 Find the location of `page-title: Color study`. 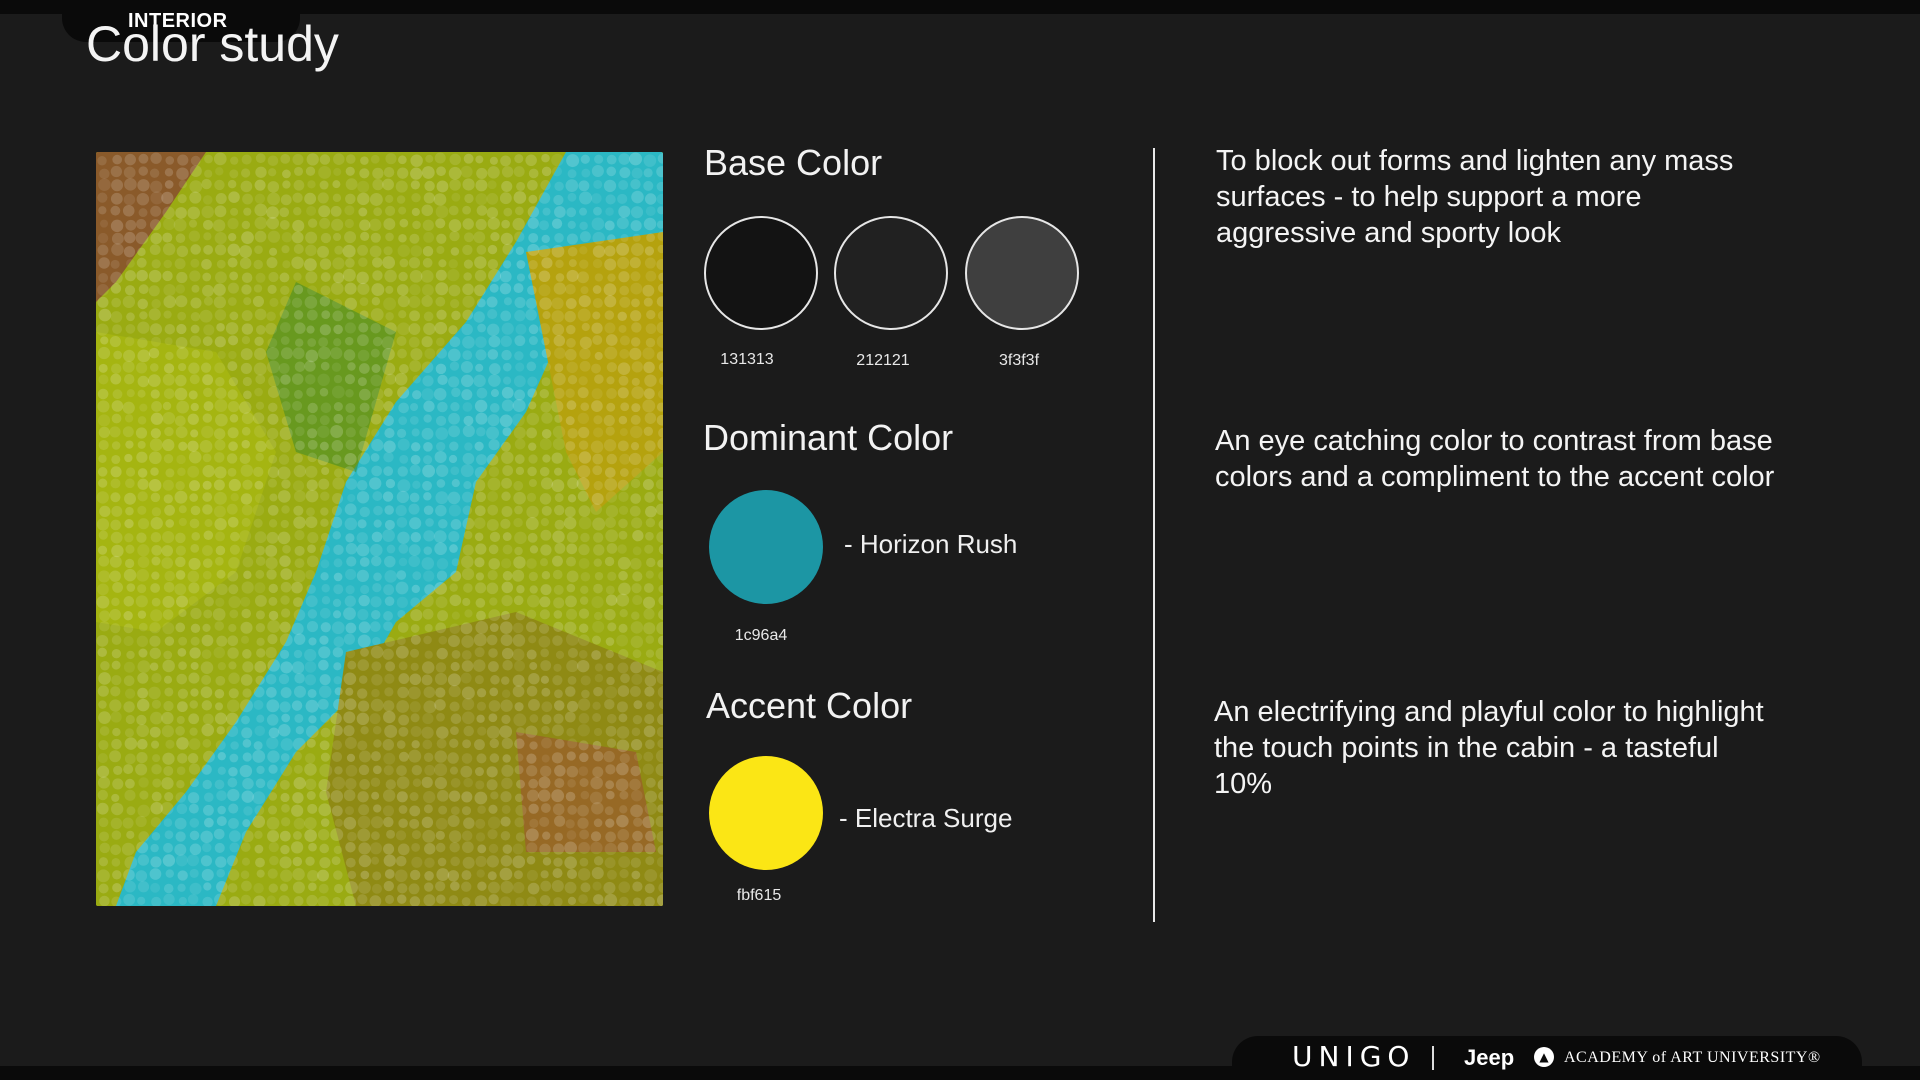

page-title: Color study is located at coordinates (212, 44).